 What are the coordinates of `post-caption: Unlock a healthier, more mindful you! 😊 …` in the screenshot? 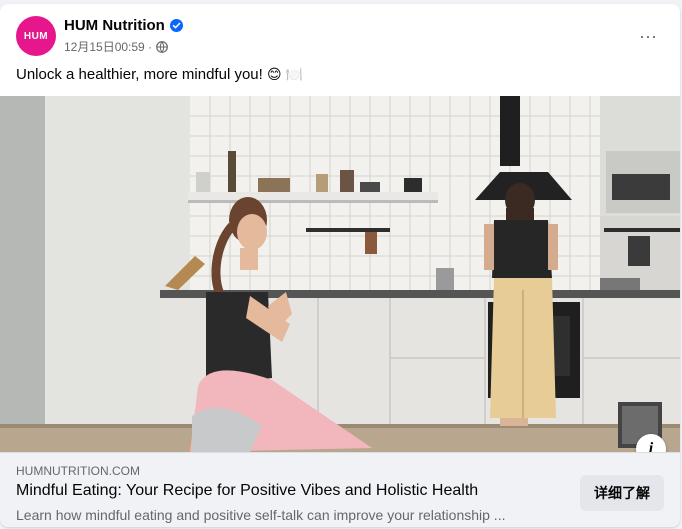 It's located at (159, 74).